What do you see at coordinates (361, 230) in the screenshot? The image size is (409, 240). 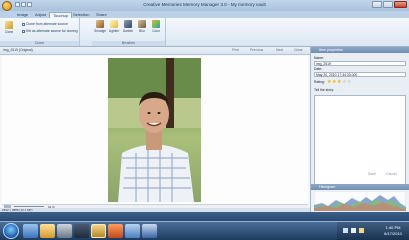 I see `flag-icon` at bounding box center [361, 230].